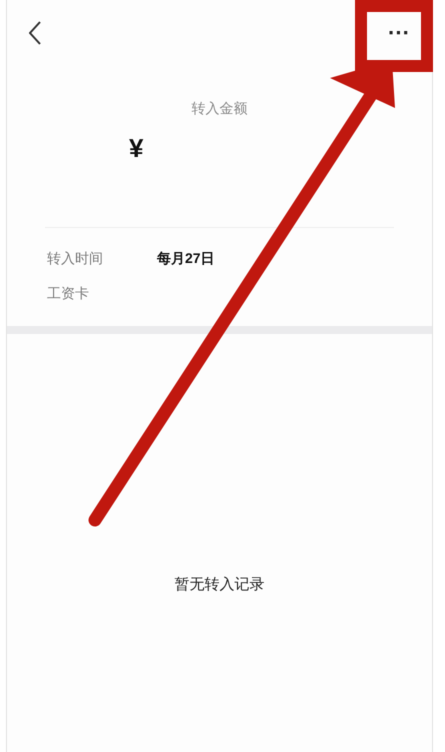 Image resolution: width=445 pixels, height=752 pixels. Describe the element at coordinates (220, 108) in the screenshot. I see `amount-label: 转入金额` at that location.